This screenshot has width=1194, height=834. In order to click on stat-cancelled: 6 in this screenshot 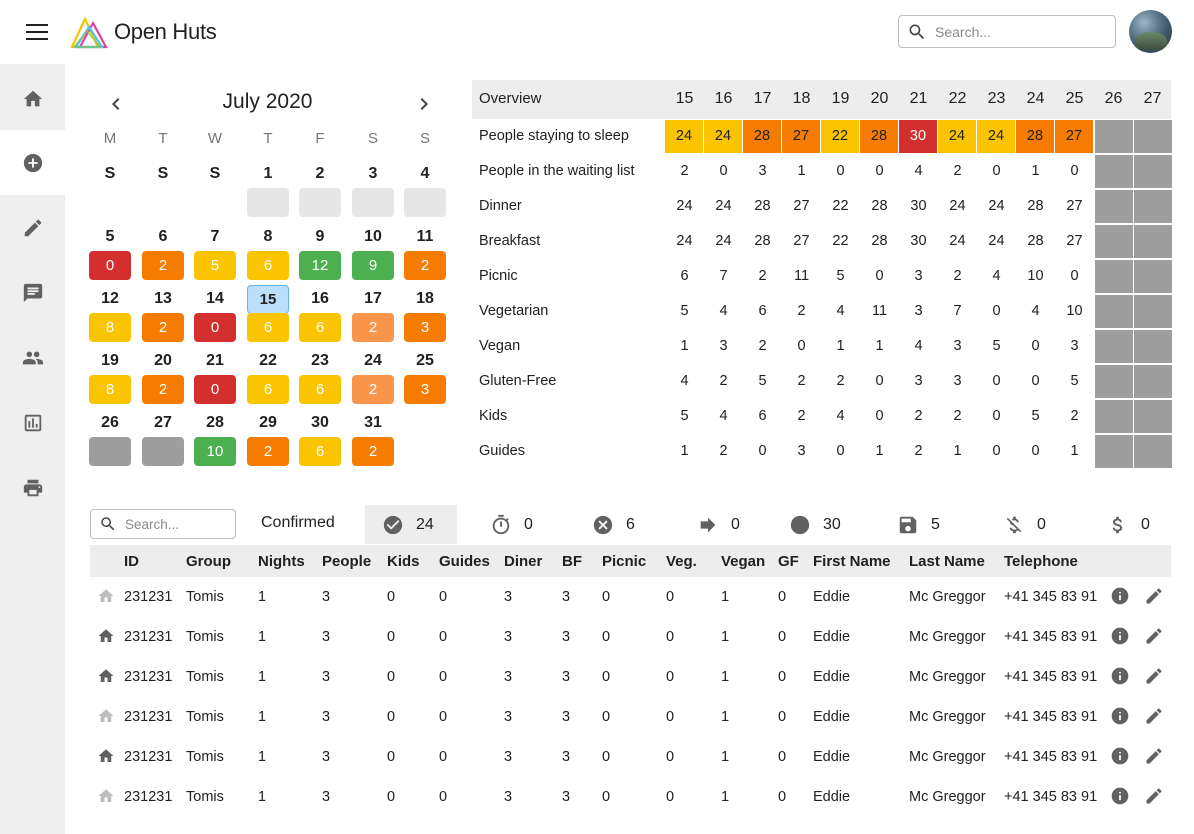, I will do `click(613, 524)`.